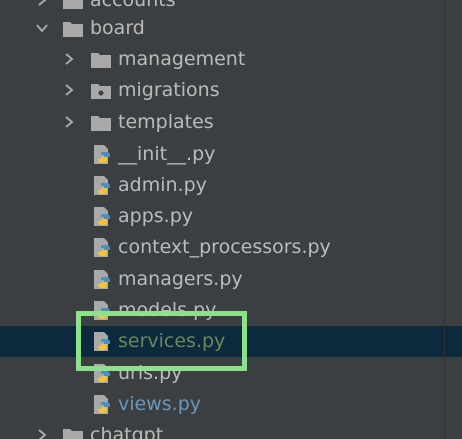 Image resolution: width=462 pixels, height=439 pixels. I want to click on tree-item-init-py: __init__.py, so click(222, 154).